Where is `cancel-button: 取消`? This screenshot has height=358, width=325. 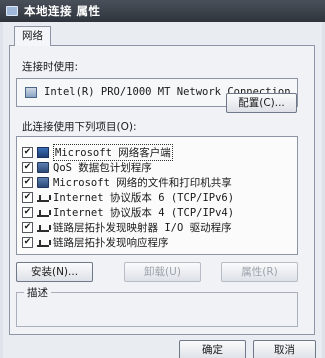
cancel-button: 取消 is located at coordinates (284, 349).